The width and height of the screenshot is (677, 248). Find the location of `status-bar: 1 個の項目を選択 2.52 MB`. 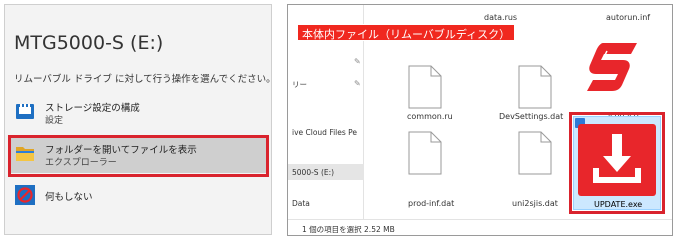

status-bar: 1 個の項目を選択 2.52 MB is located at coordinates (480, 227).